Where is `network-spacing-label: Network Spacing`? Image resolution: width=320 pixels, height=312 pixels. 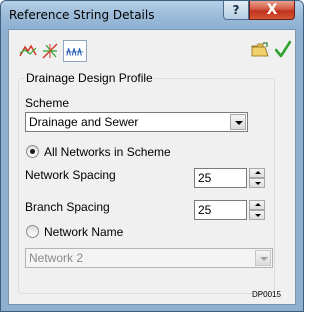 network-spacing-label: Network Spacing is located at coordinates (70, 175).